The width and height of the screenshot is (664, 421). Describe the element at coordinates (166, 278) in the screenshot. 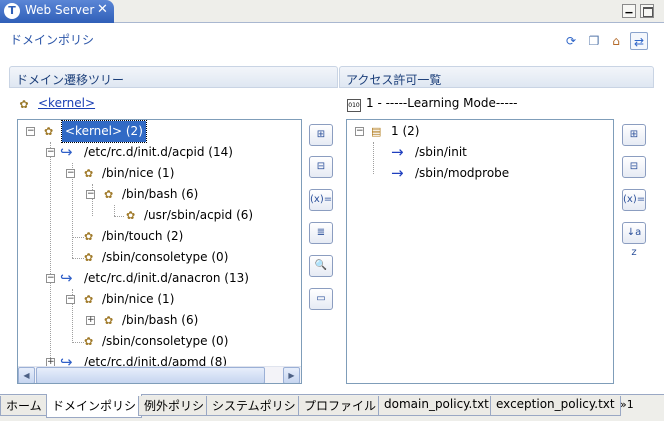

I see `tree-node-label: /etc/rc.d/init.d/anacron (13)` at that location.